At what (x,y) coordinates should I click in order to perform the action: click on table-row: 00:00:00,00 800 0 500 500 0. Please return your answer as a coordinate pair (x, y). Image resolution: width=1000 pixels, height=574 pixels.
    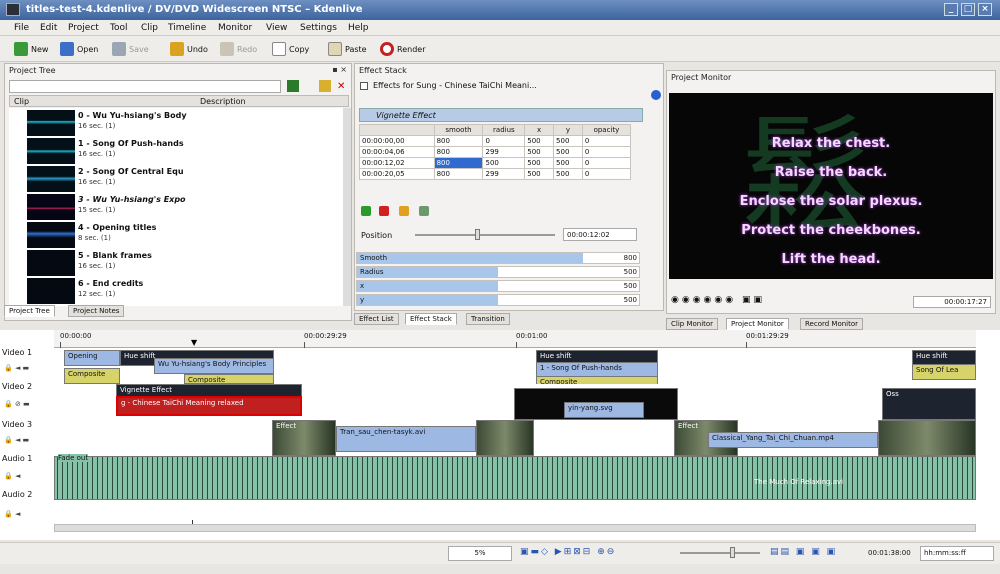
    Looking at the image, I should click on (495, 141).